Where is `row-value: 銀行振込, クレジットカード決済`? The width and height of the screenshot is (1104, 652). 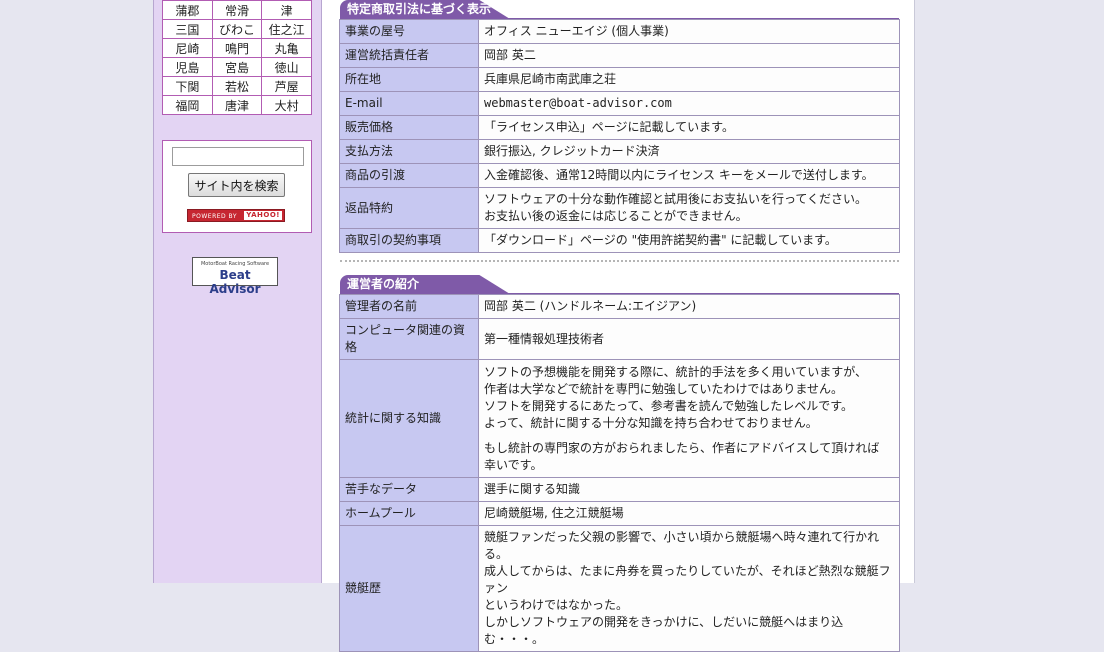
row-value: 銀行振込, クレジットカード決済 is located at coordinates (689, 151).